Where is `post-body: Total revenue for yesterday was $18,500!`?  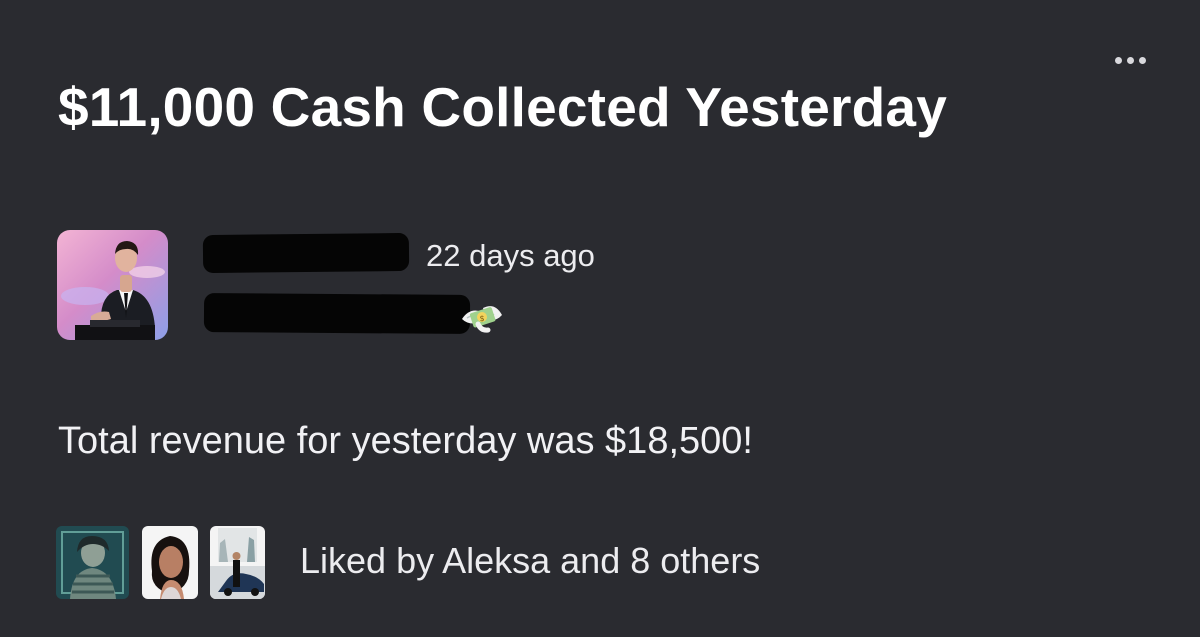 post-body: Total revenue for yesterday was $18,500! is located at coordinates (405, 441).